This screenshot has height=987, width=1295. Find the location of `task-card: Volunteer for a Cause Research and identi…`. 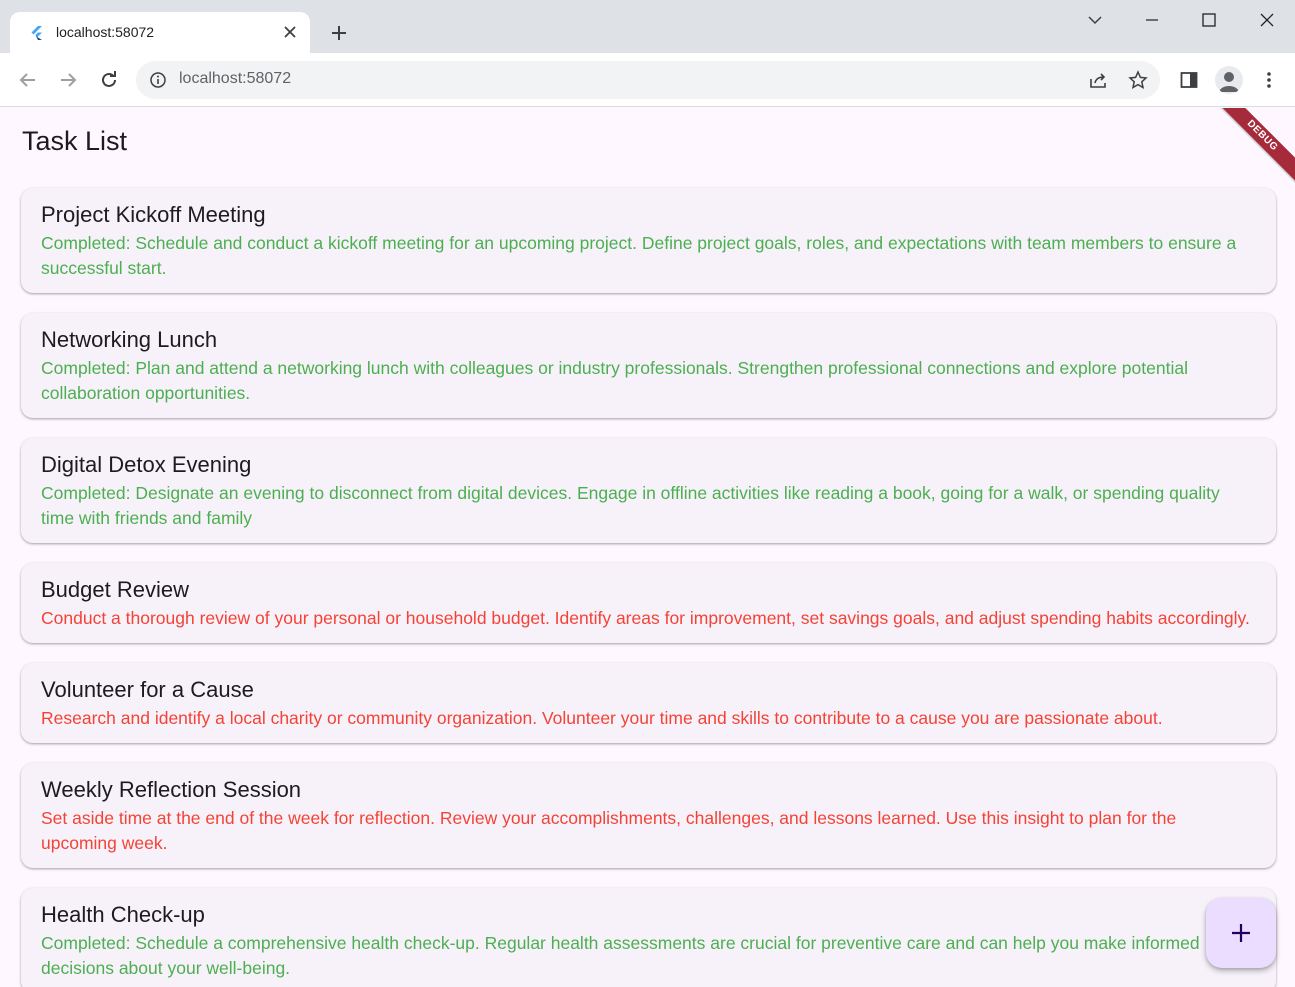

task-card: Volunteer for a Cause Research and identi… is located at coordinates (648, 703).